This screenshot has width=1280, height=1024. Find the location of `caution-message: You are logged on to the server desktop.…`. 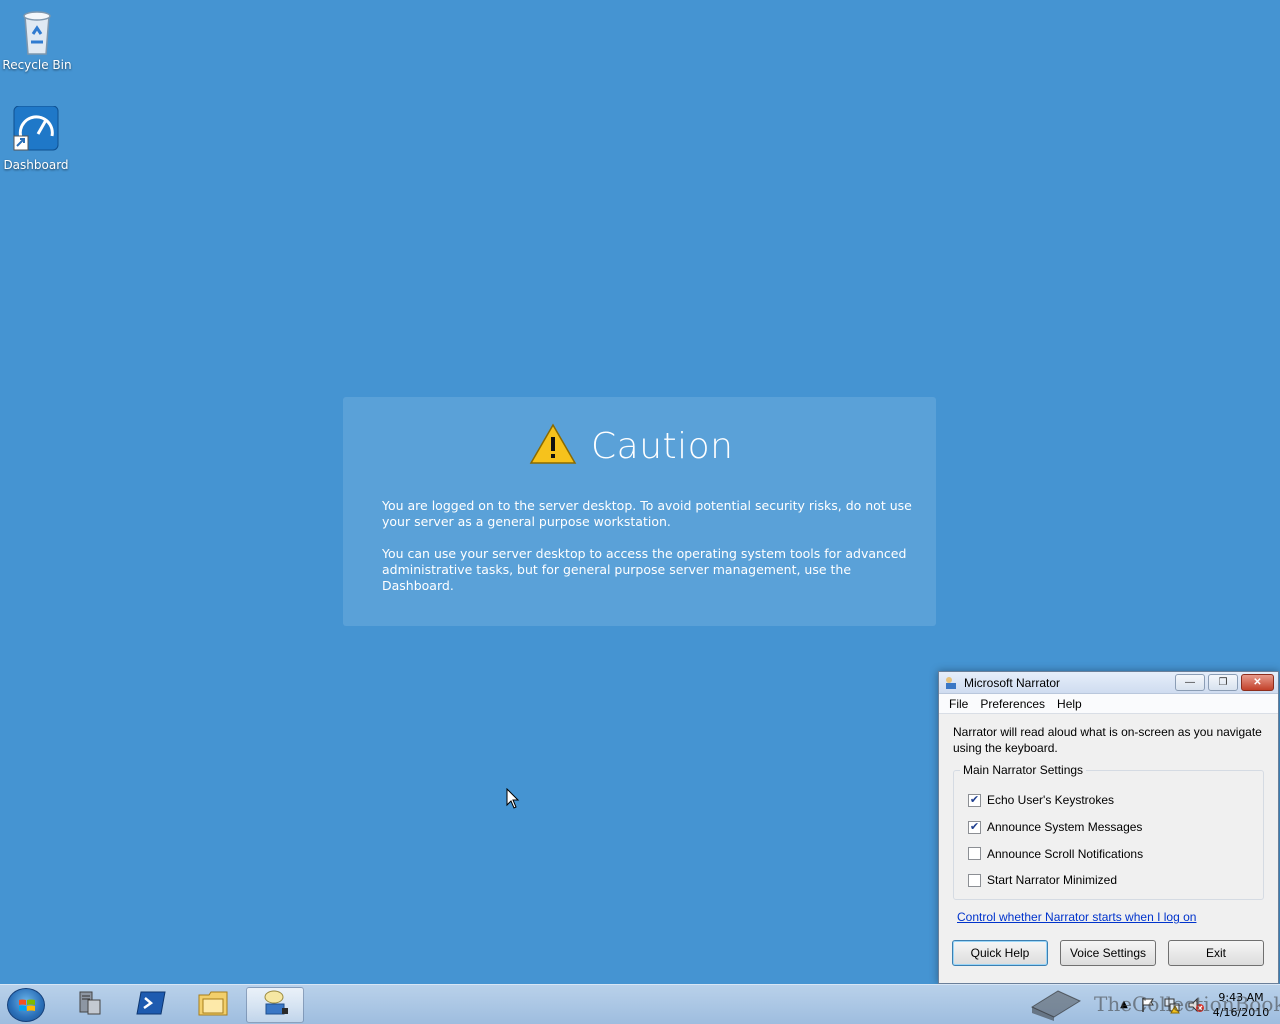

caution-message: You are logged on to the server desktop.… is located at coordinates (647, 546).